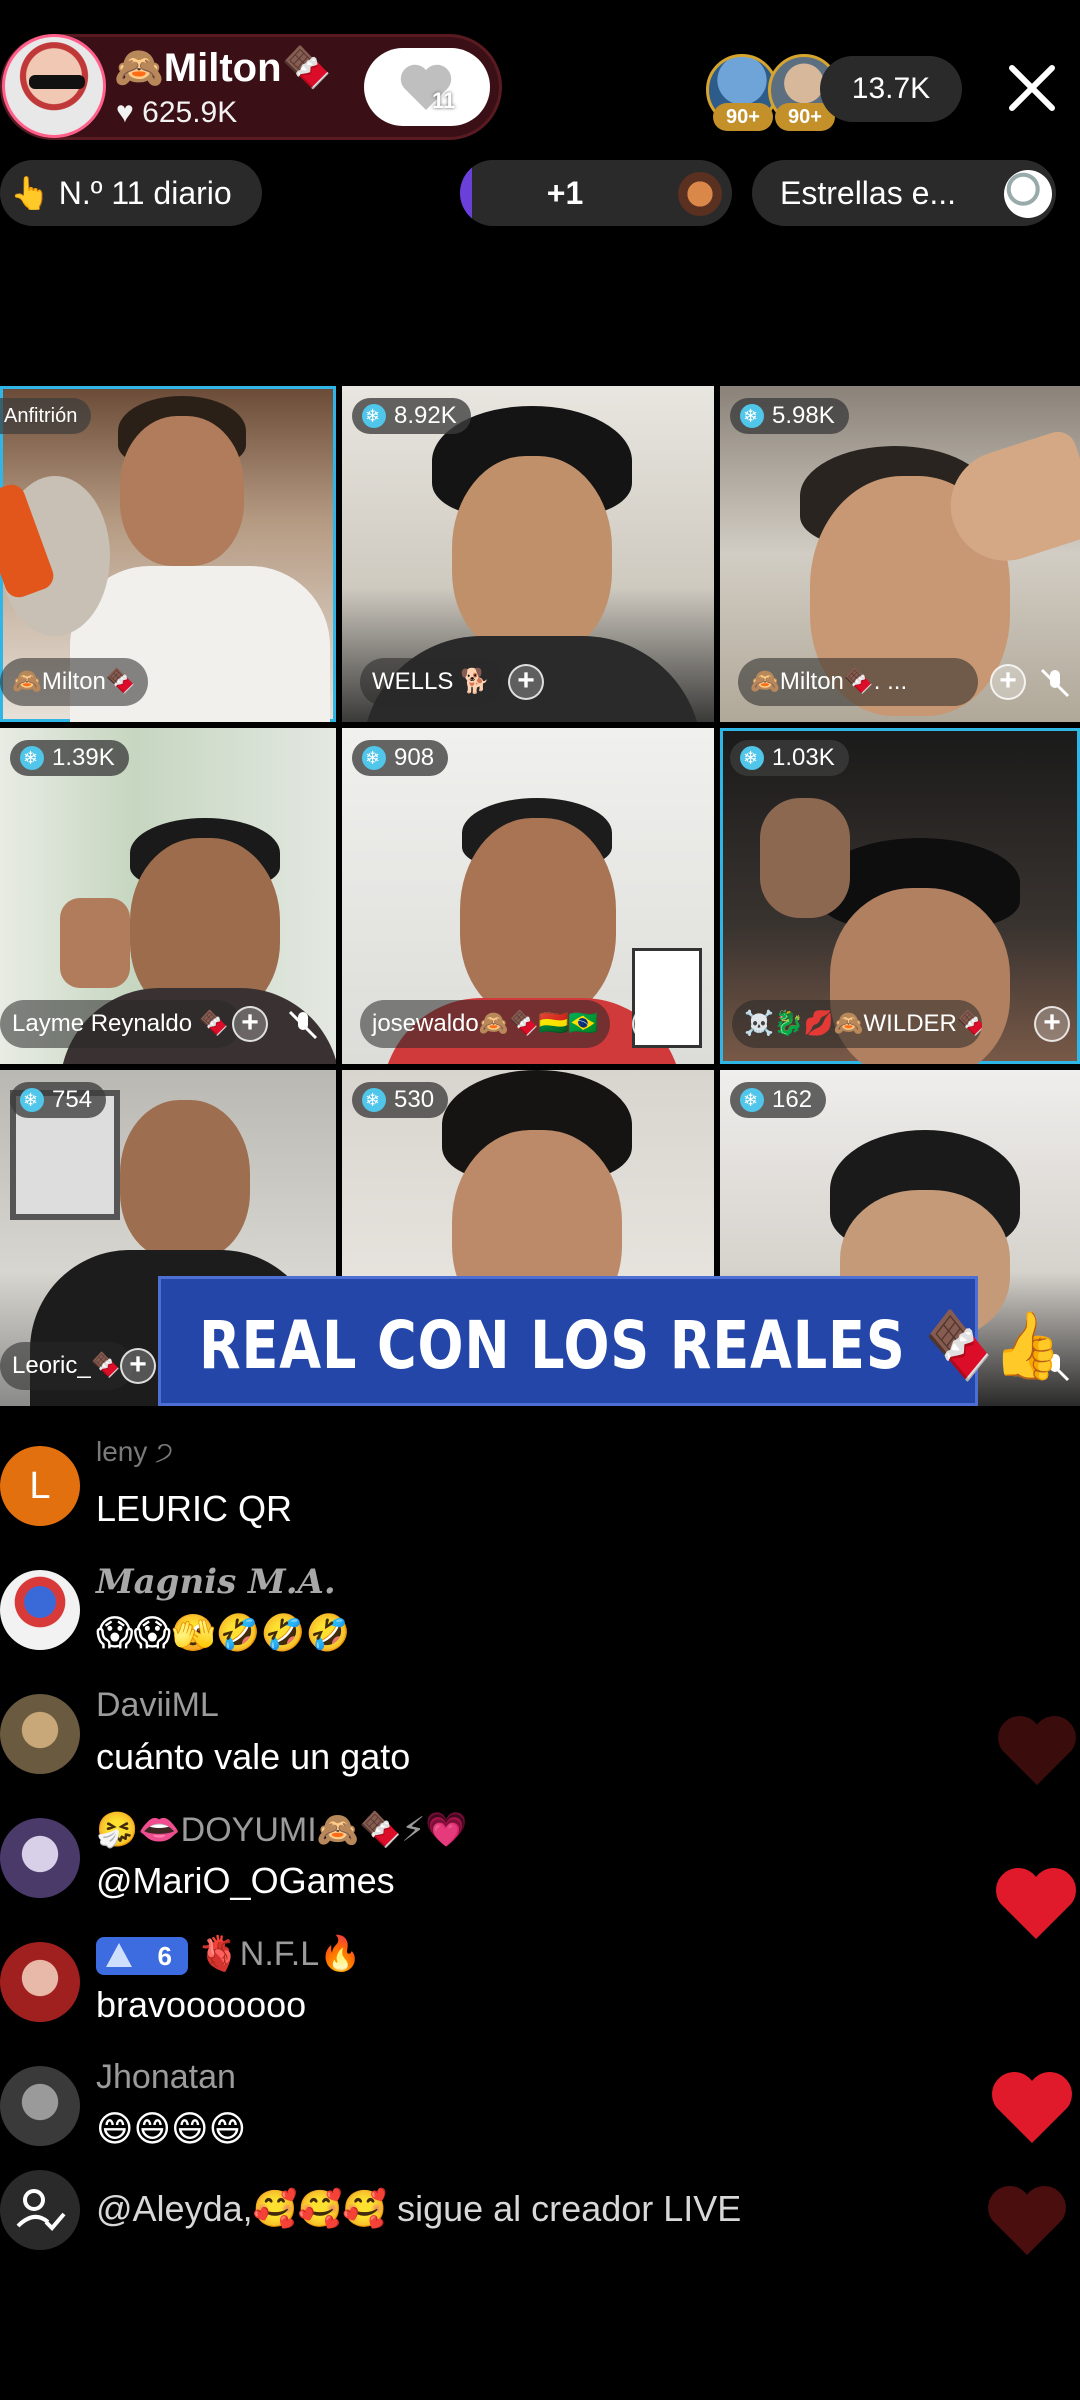 The image size is (1080, 2400). Describe the element at coordinates (223, 1632) in the screenshot. I see `comment-message: 😱😱🫣🤣🤣🤣` at that location.